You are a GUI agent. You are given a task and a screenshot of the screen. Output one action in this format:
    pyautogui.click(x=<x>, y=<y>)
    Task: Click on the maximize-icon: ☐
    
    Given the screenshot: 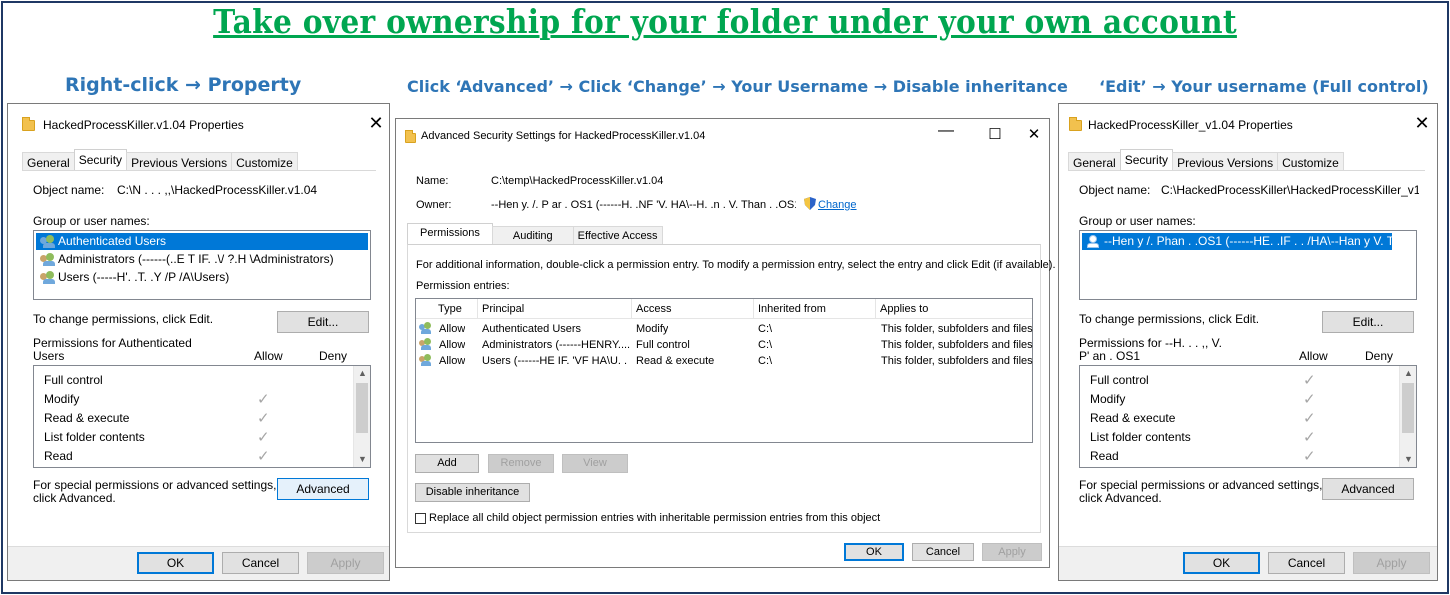 What is the action you would take?
    pyautogui.click(x=995, y=134)
    